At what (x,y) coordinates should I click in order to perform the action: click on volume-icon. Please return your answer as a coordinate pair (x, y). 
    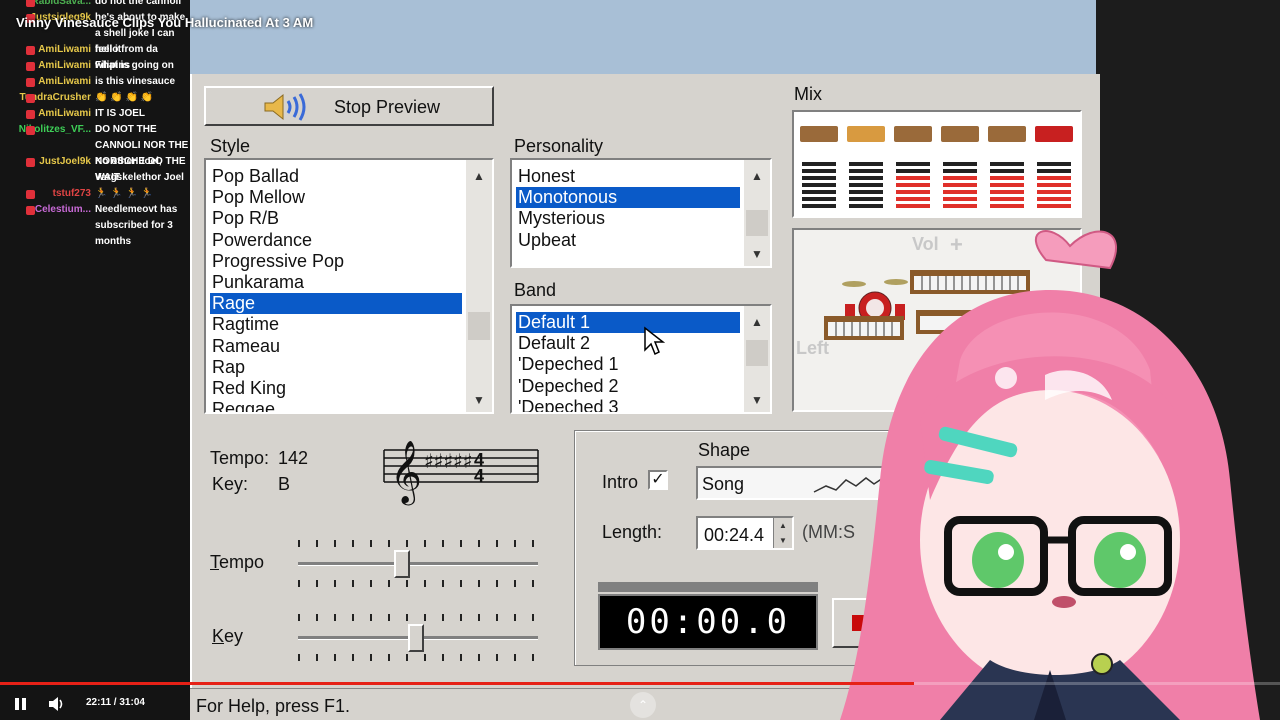
    Looking at the image, I should click on (57, 704).